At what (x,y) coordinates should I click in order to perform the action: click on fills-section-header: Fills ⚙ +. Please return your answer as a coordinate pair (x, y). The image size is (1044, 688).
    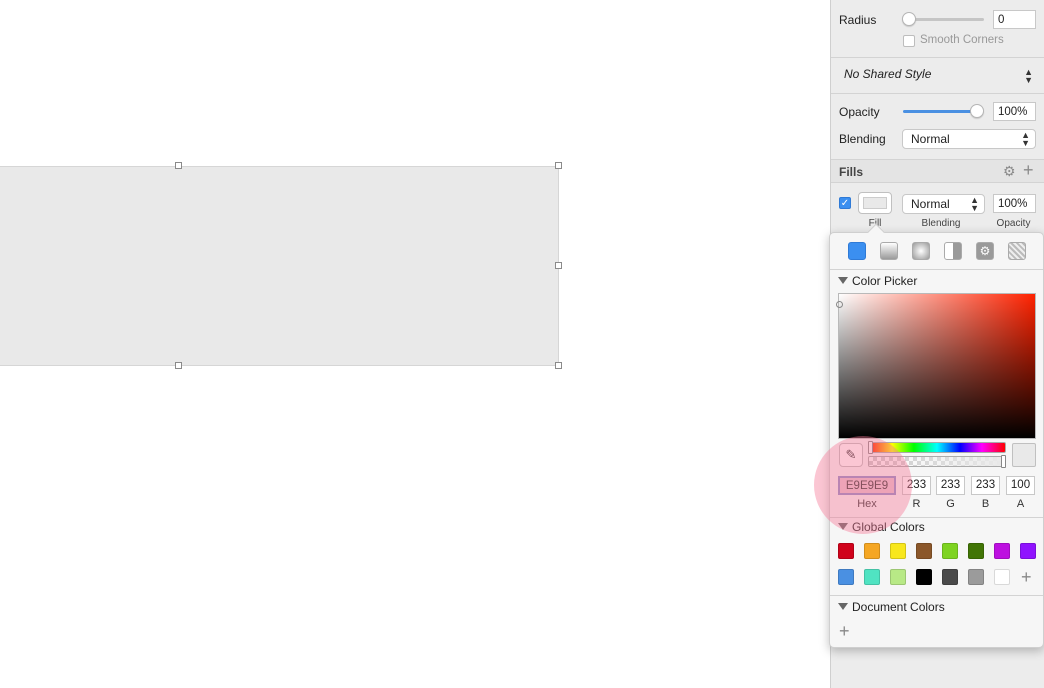
    Looking at the image, I should click on (937, 171).